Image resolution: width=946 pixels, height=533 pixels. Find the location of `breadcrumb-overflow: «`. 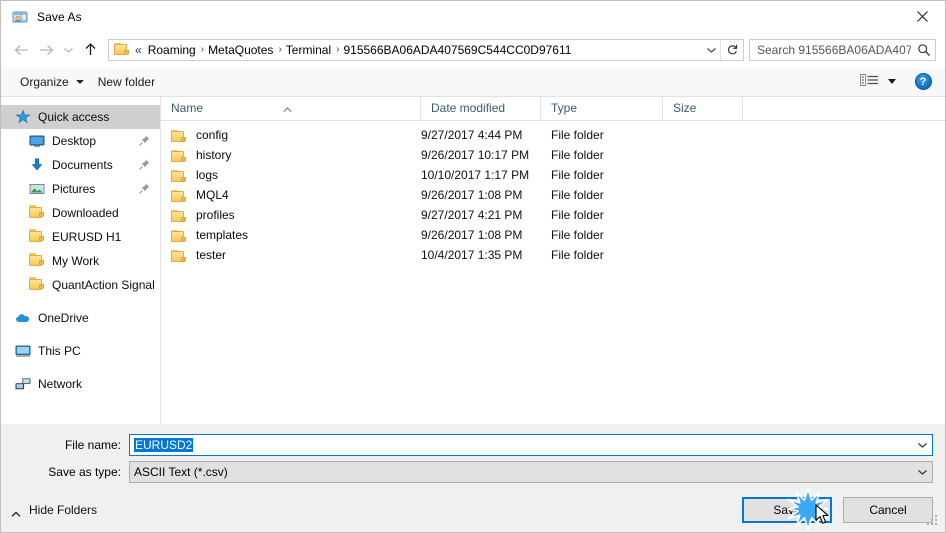

breadcrumb-overflow: « is located at coordinates (139, 50).